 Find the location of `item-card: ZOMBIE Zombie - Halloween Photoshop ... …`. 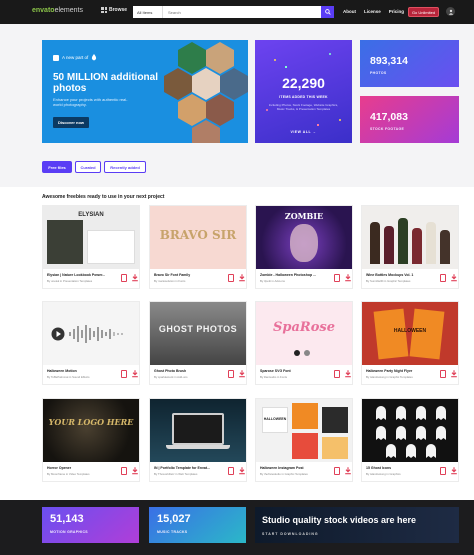

item-card: ZOMBIE Zombie - Halloween Photoshop ... … is located at coordinates (304, 247).